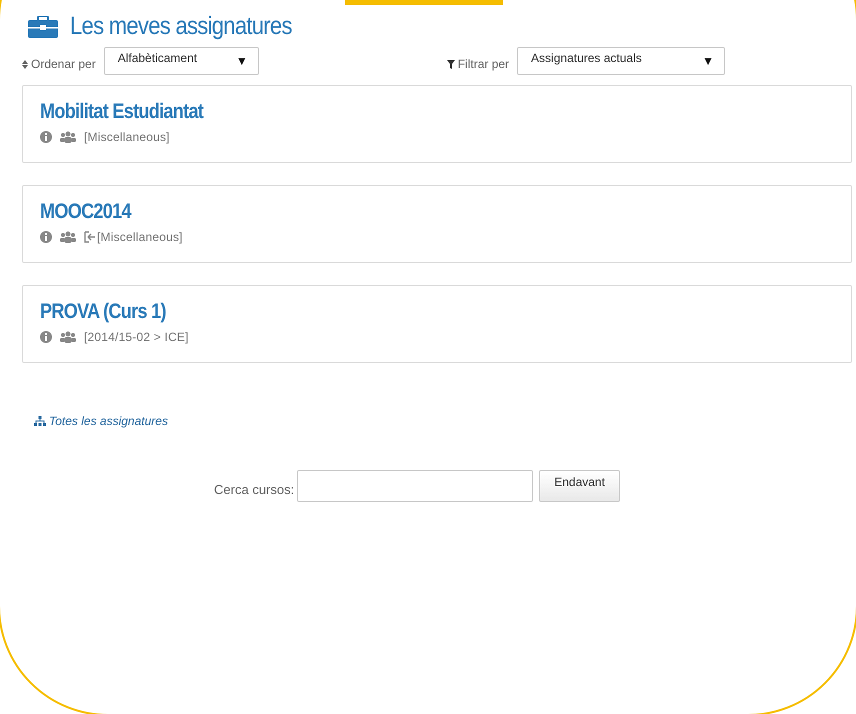  What do you see at coordinates (136, 337) in the screenshot?
I see `category-text: [2014/15-02 > ICE]` at bounding box center [136, 337].